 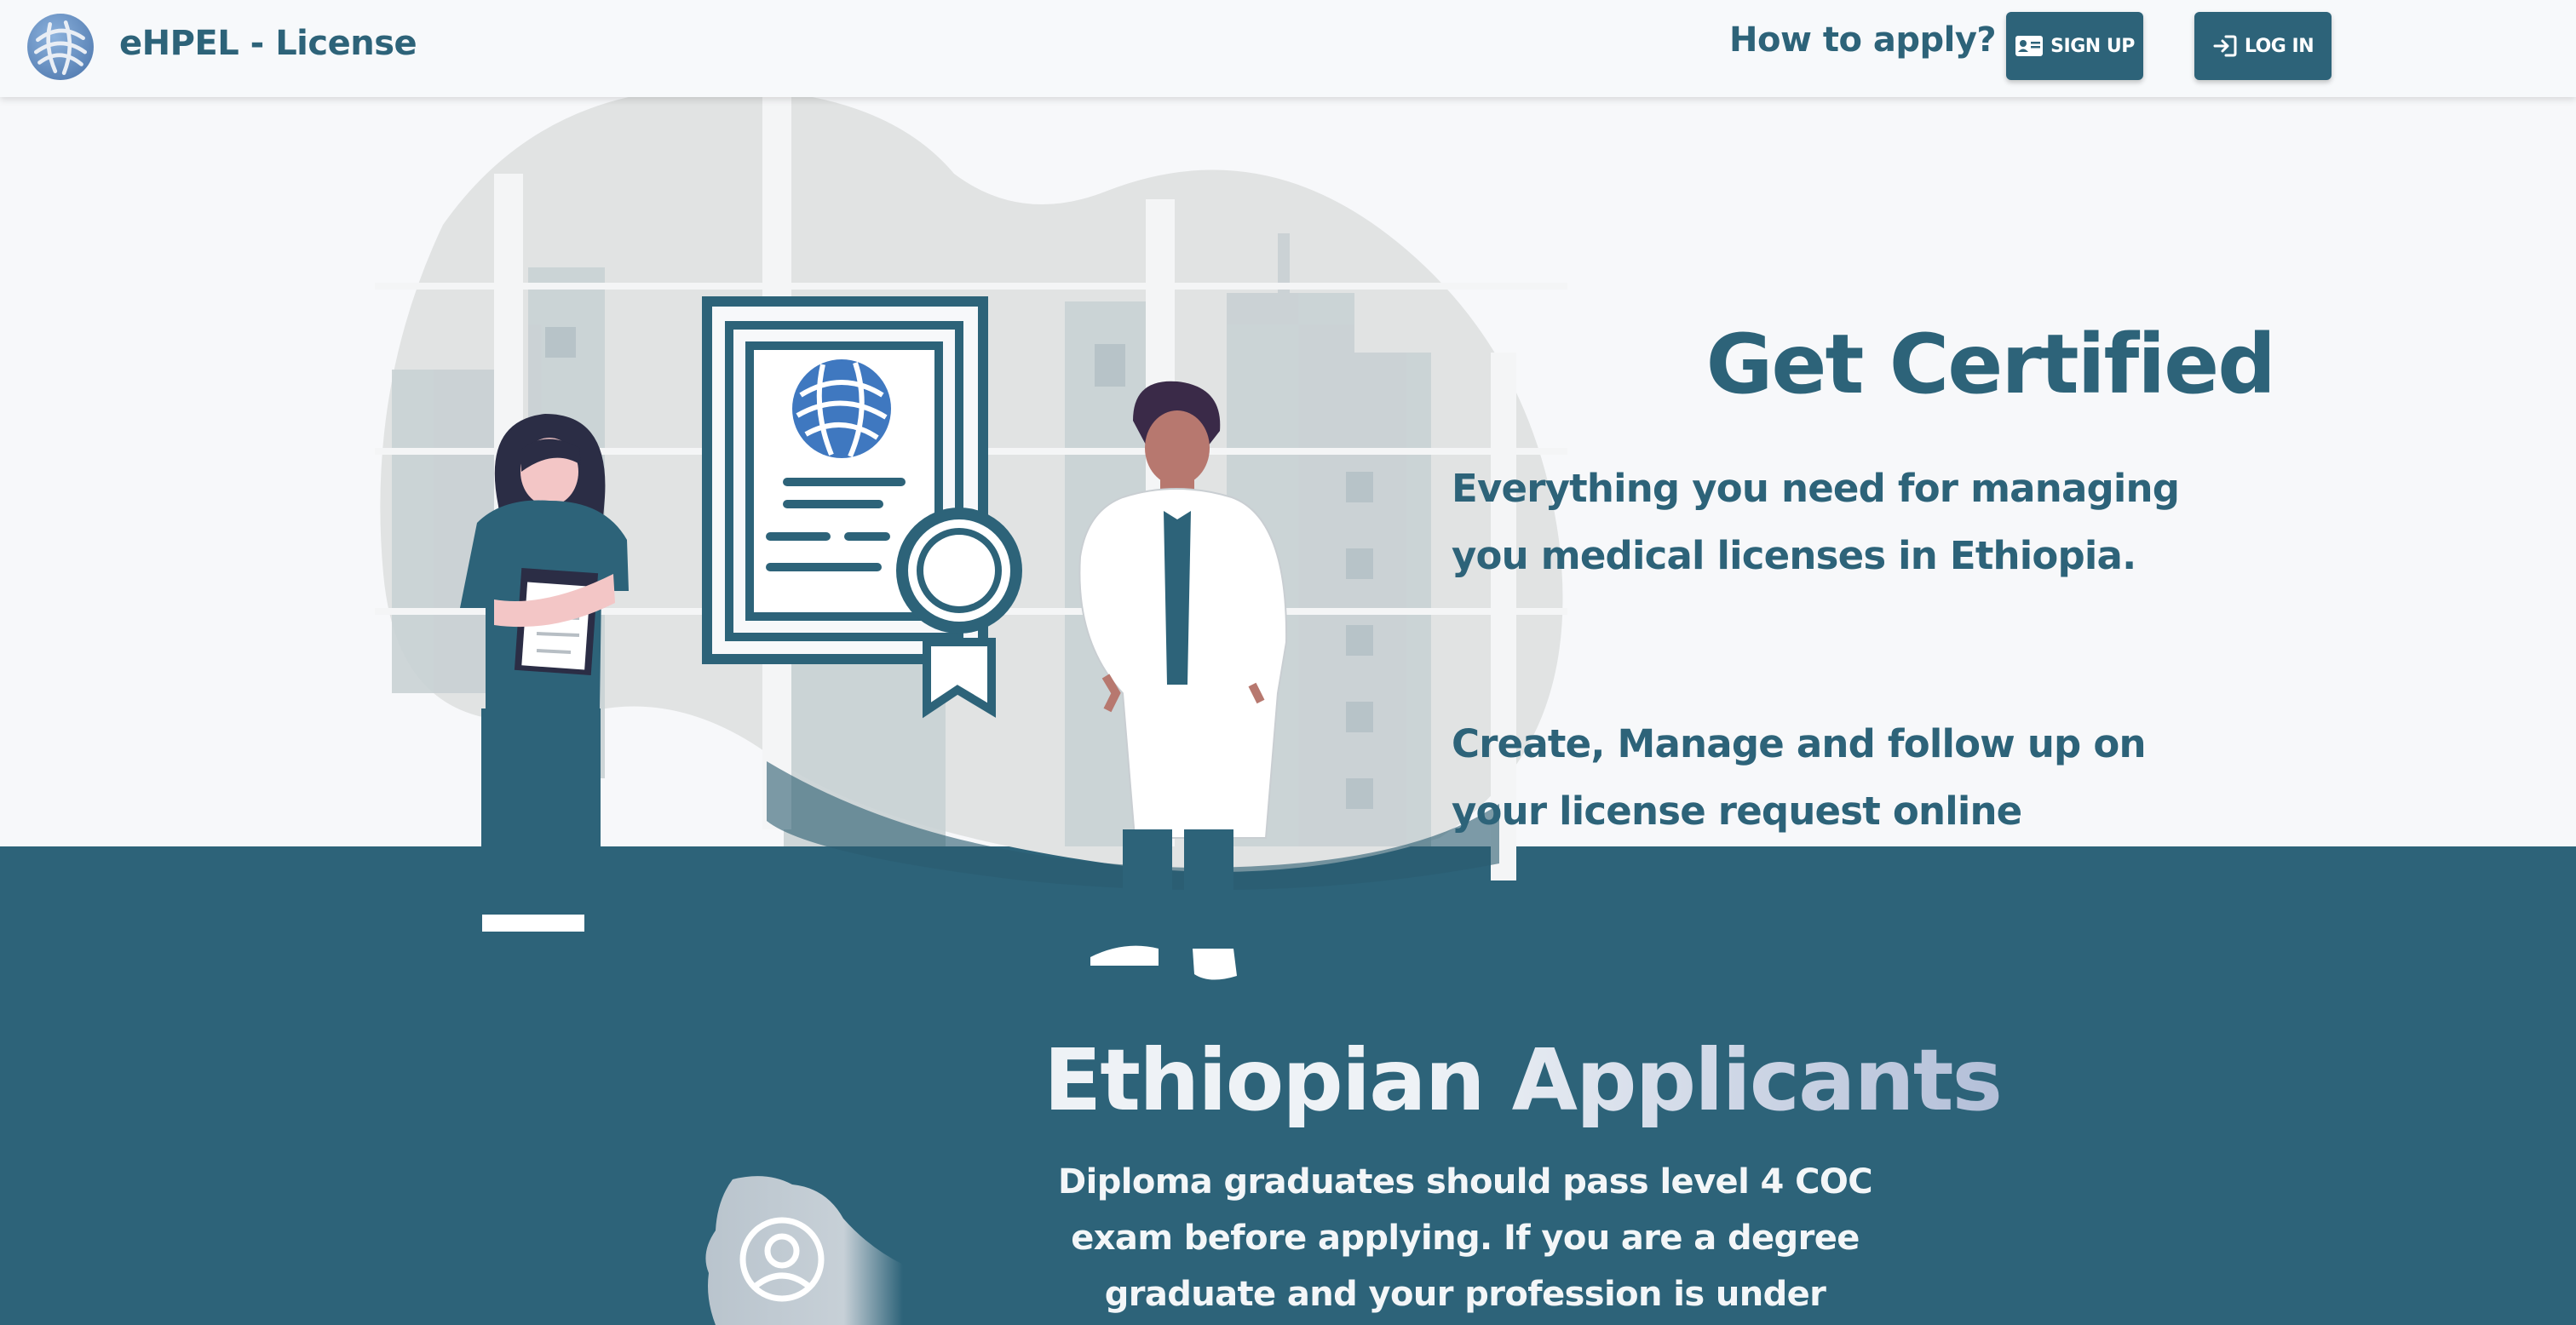 What do you see at coordinates (2225, 46) in the screenshot?
I see `sign-in-icon` at bounding box center [2225, 46].